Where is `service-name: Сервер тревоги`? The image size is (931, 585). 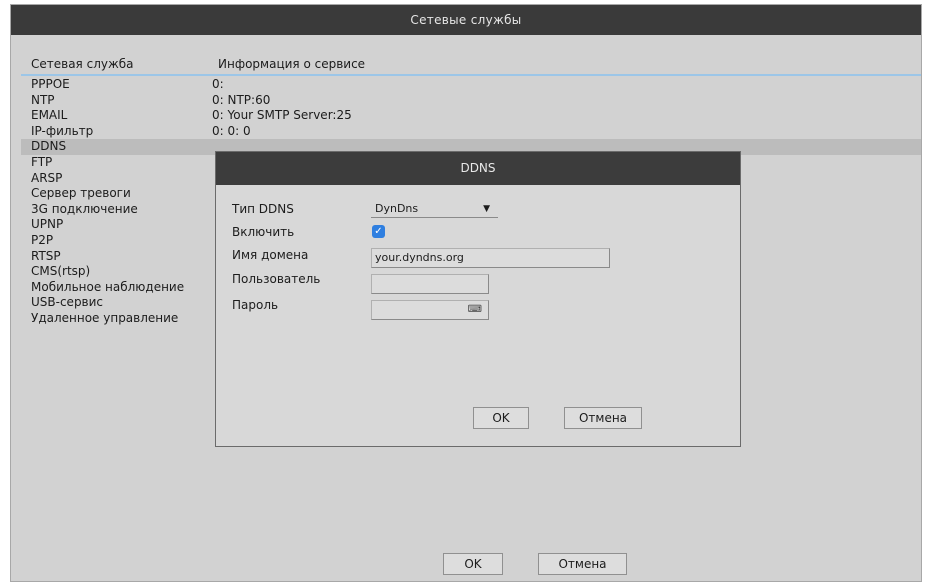 service-name: Сервер тревоги is located at coordinates (81, 193).